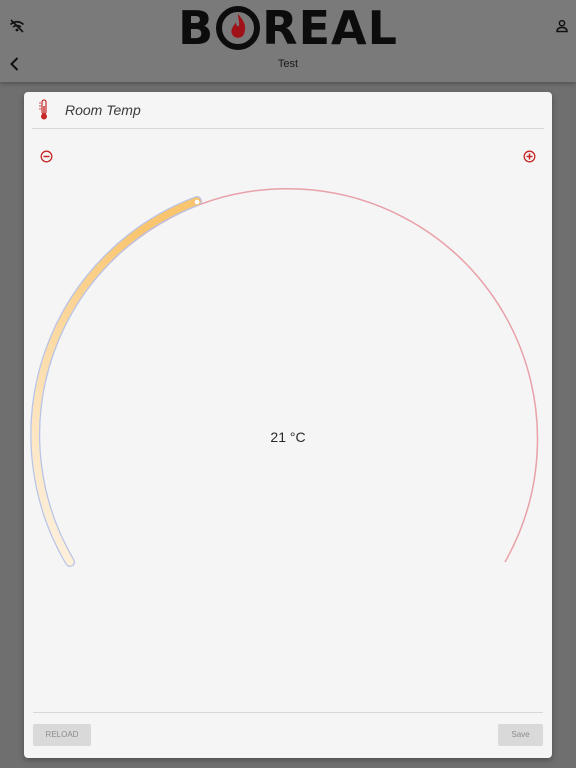  I want to click on logo-text-rest: REAL, so click(330, 28).